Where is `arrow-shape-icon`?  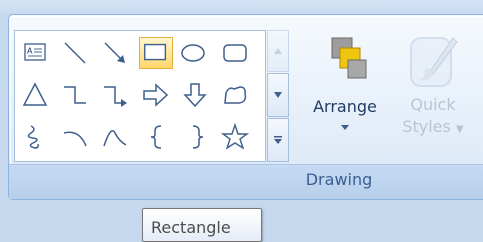 arrow-shape-icon is located at coordinates (115, 53).